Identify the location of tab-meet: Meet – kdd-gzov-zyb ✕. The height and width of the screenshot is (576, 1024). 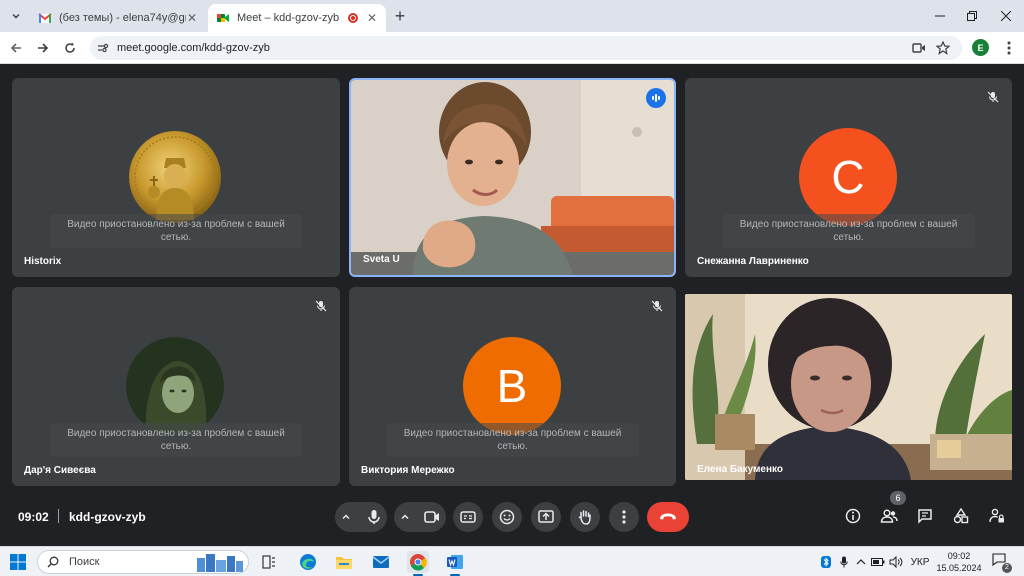
(297, 18).